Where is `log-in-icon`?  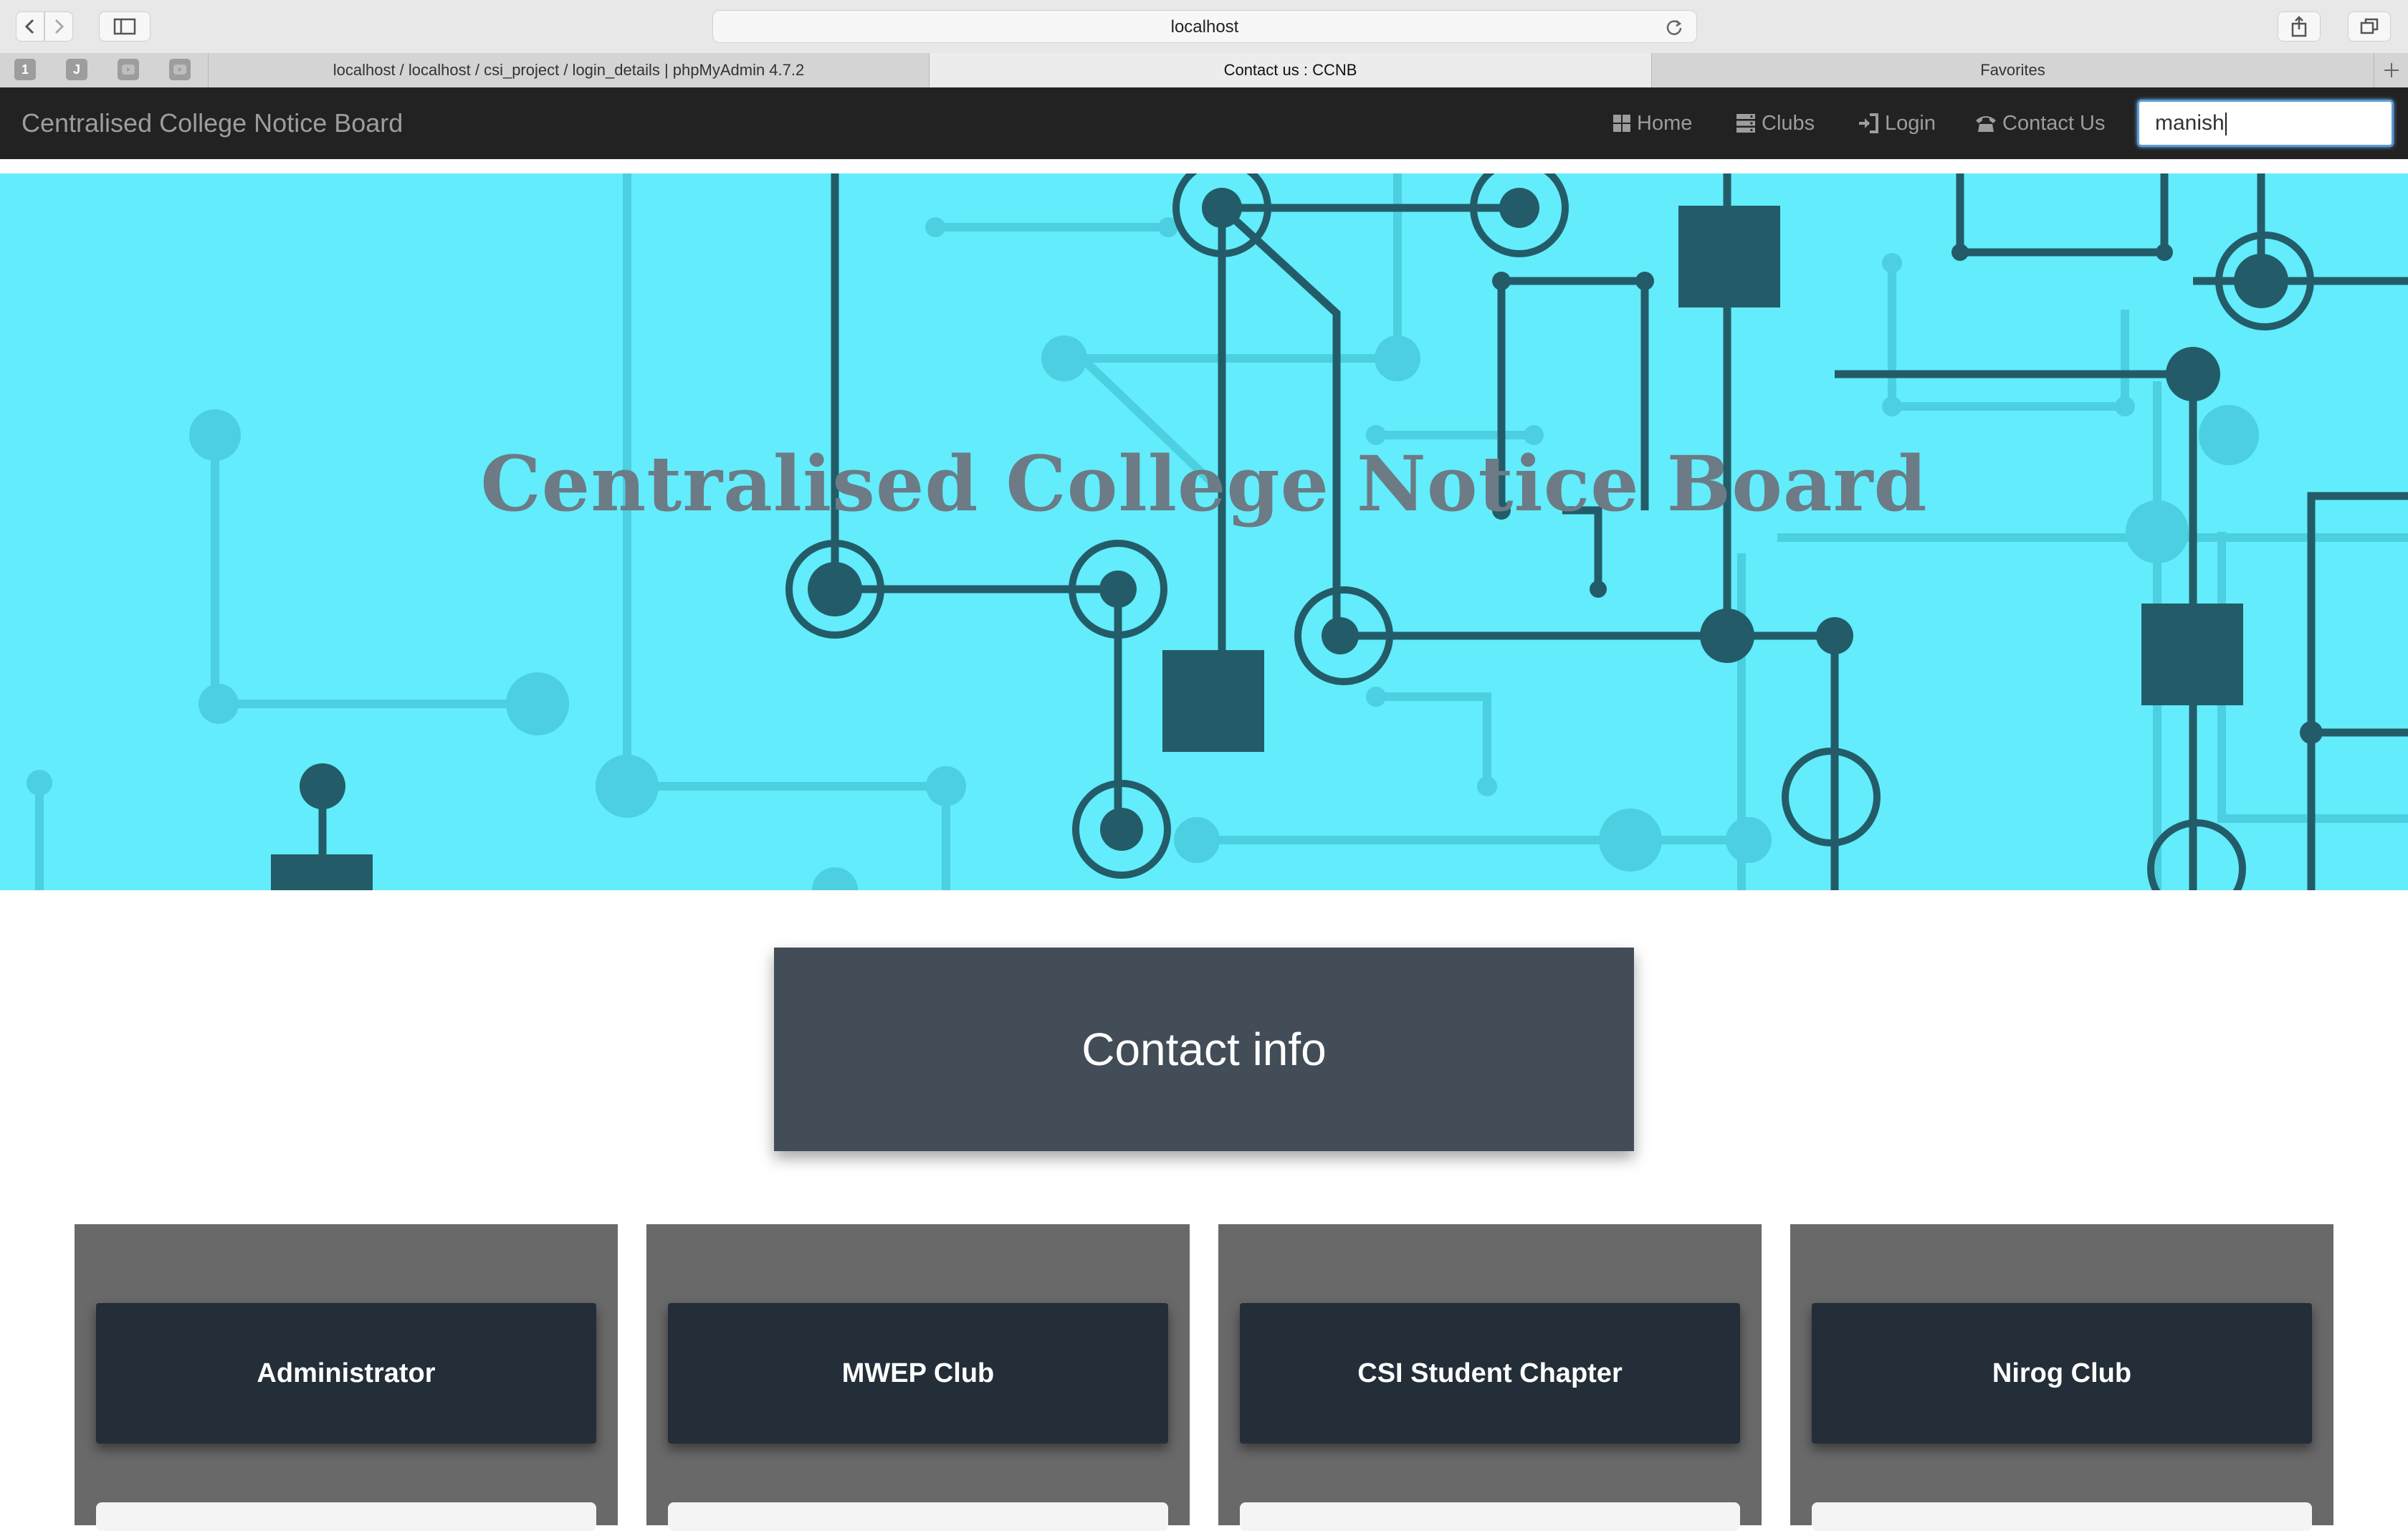
log-in-icon is located at coordinates (1869, 123).